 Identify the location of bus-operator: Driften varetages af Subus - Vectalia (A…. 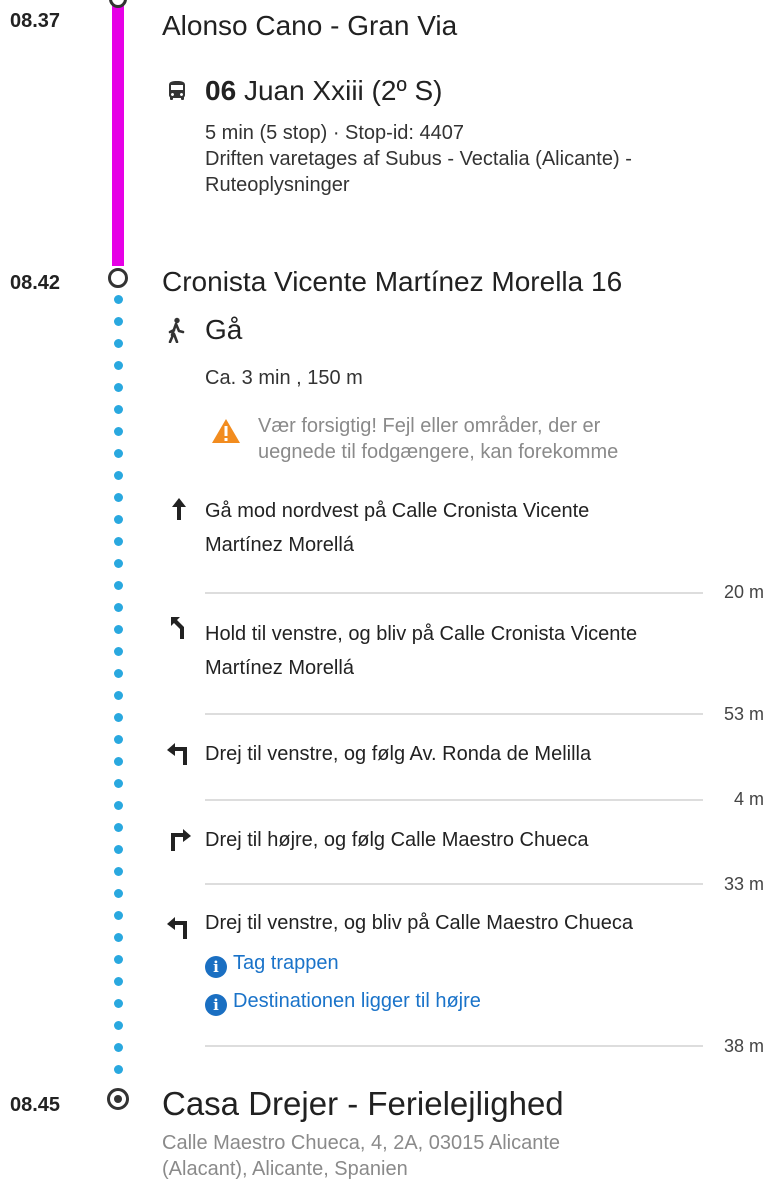
(418, 159).